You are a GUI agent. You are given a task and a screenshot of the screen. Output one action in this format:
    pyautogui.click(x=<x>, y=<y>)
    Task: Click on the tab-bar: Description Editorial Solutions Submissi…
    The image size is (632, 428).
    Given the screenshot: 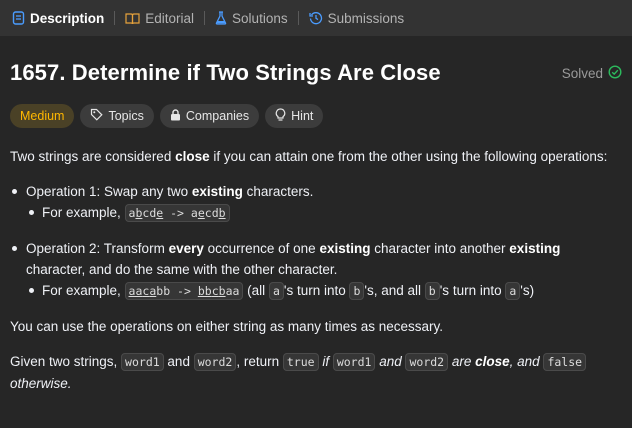 What is the action you would take?
    pyautogui.click(x=316, y=18)
    